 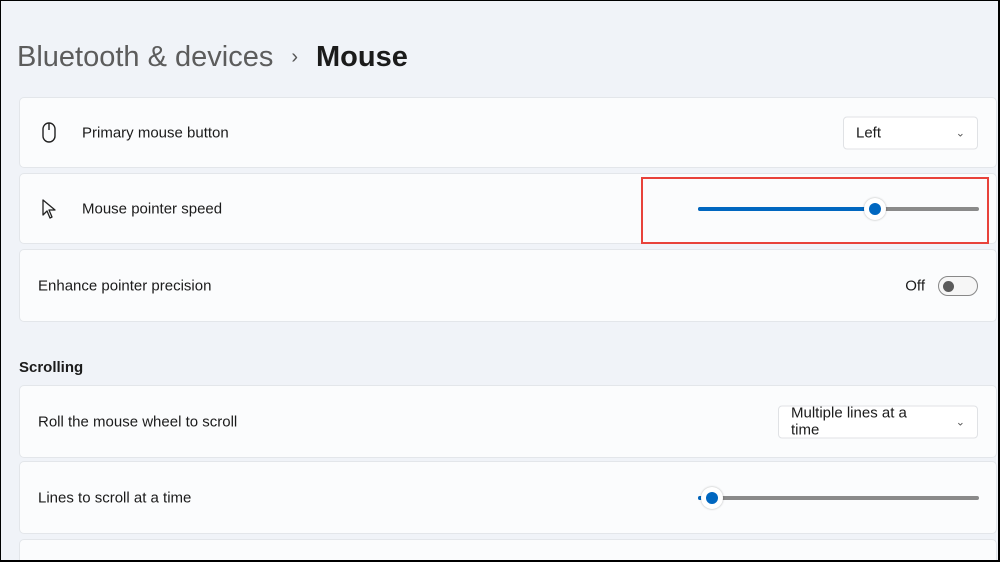 I want to click on pointer-icon, so click(x=49, y=208).